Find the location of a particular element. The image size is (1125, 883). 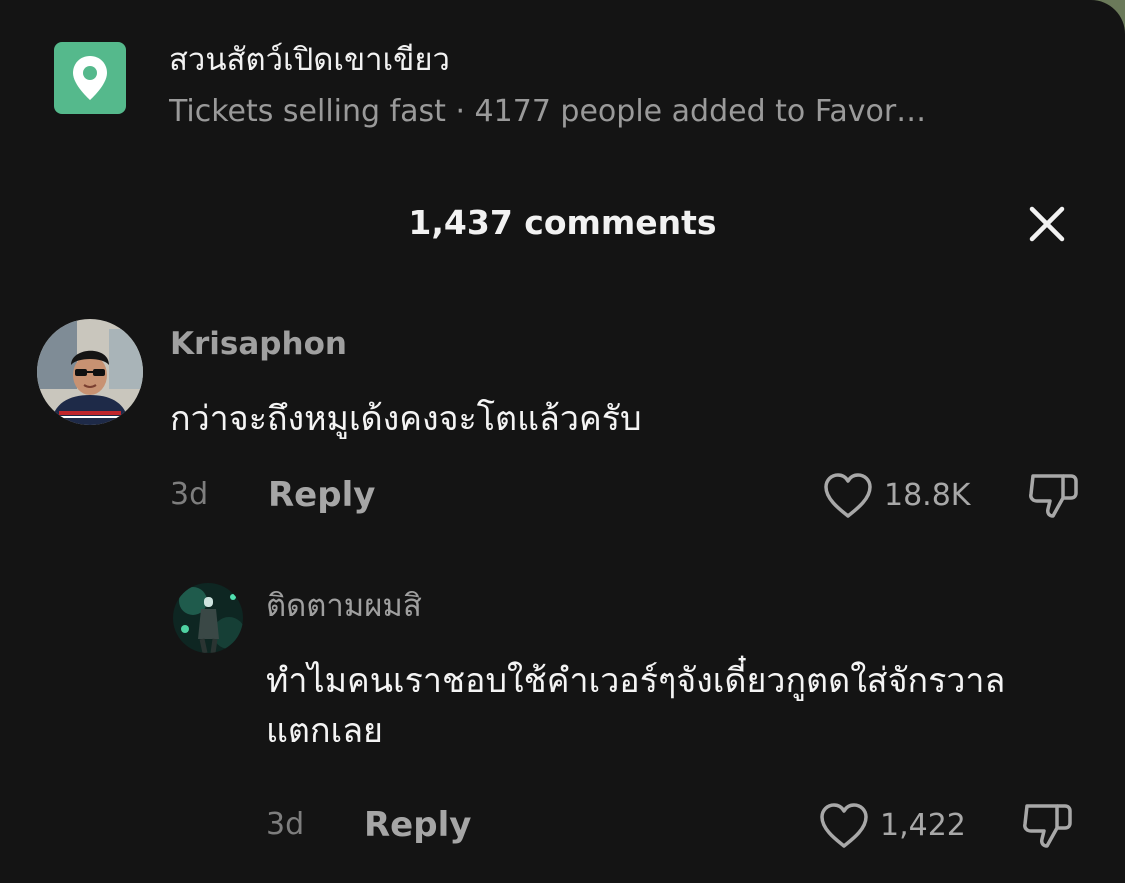

like-button: 18.8K is located at coordinates (896, 496).